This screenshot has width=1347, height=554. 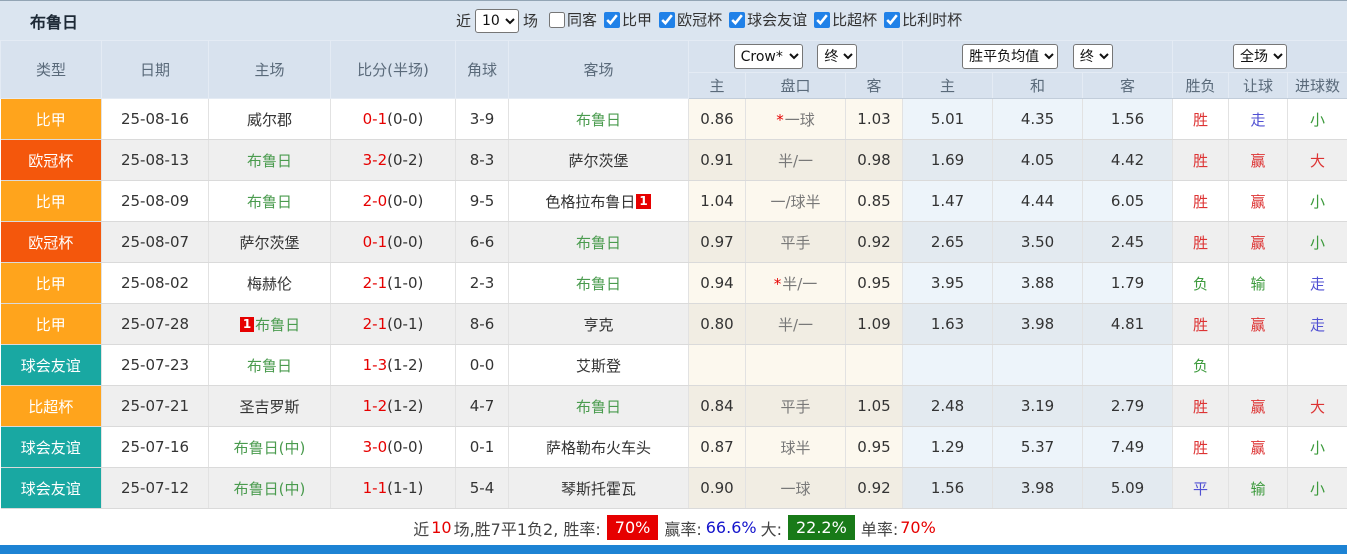 What do you see at coordinates (1317, 365) in the screenshot?
I see `result-goals` at bounding box center [1317, 365].